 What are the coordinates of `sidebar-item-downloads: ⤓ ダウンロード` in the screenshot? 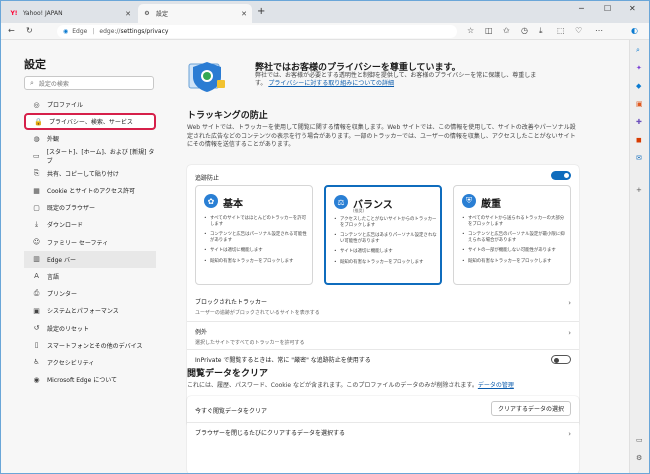 It's located at (90, 224).